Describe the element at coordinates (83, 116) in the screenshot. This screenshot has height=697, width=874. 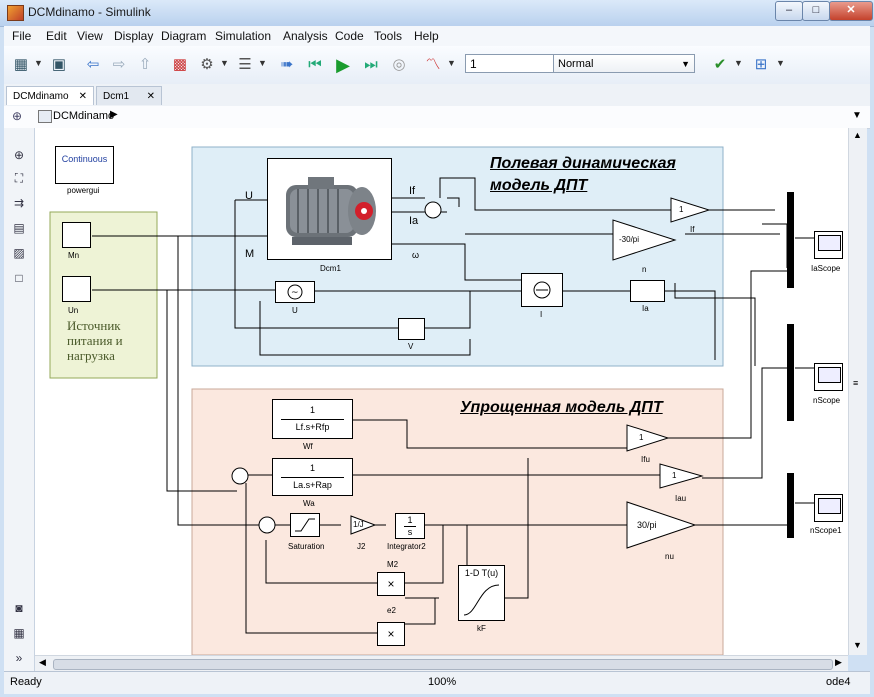
I see `breadcrumb-model: DCMdinamo` at that location.